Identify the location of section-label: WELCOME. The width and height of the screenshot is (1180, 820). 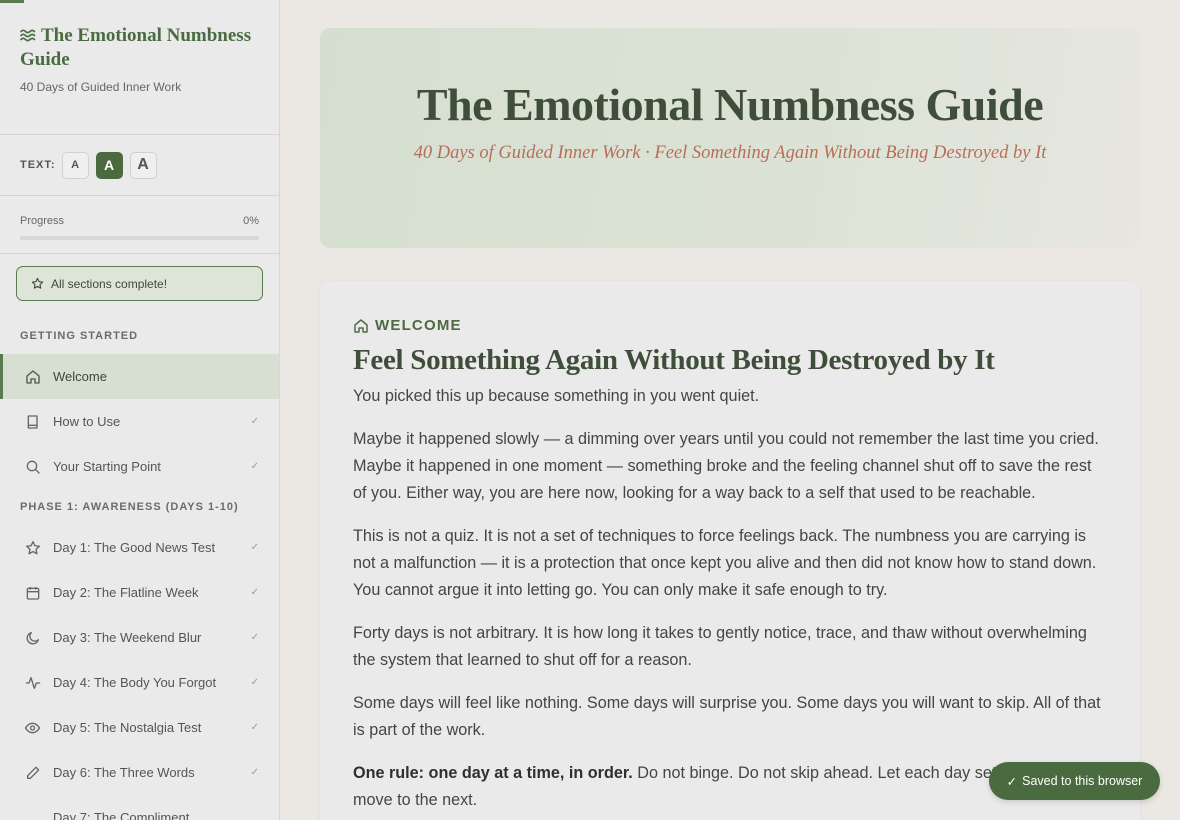
(730, 325).